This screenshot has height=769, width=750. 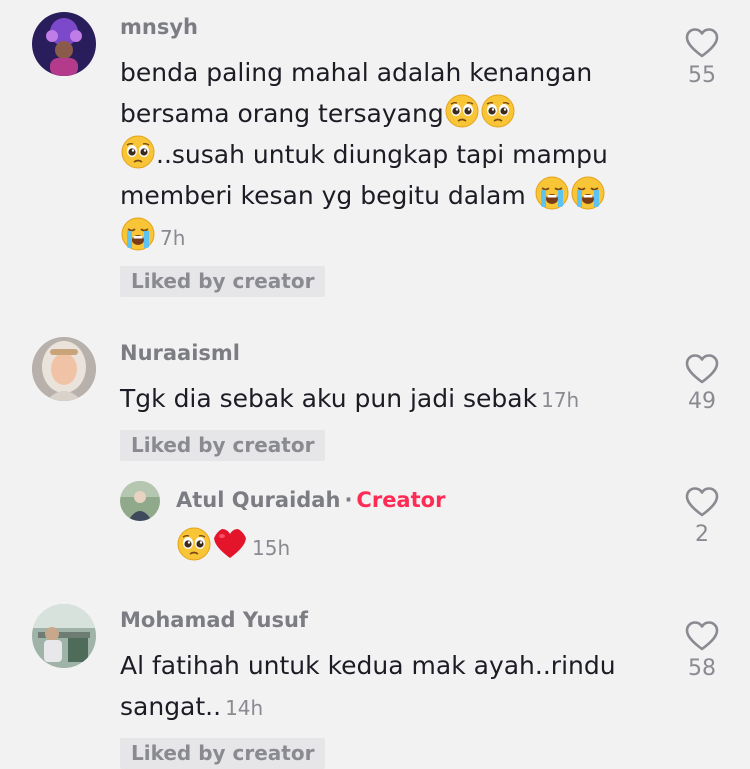 What do you see at coordinates (375, 528) in the screenshot?
I see `reply-item: Atul Quraidah · Creator 15h 2` at bounding box center [375, 528].